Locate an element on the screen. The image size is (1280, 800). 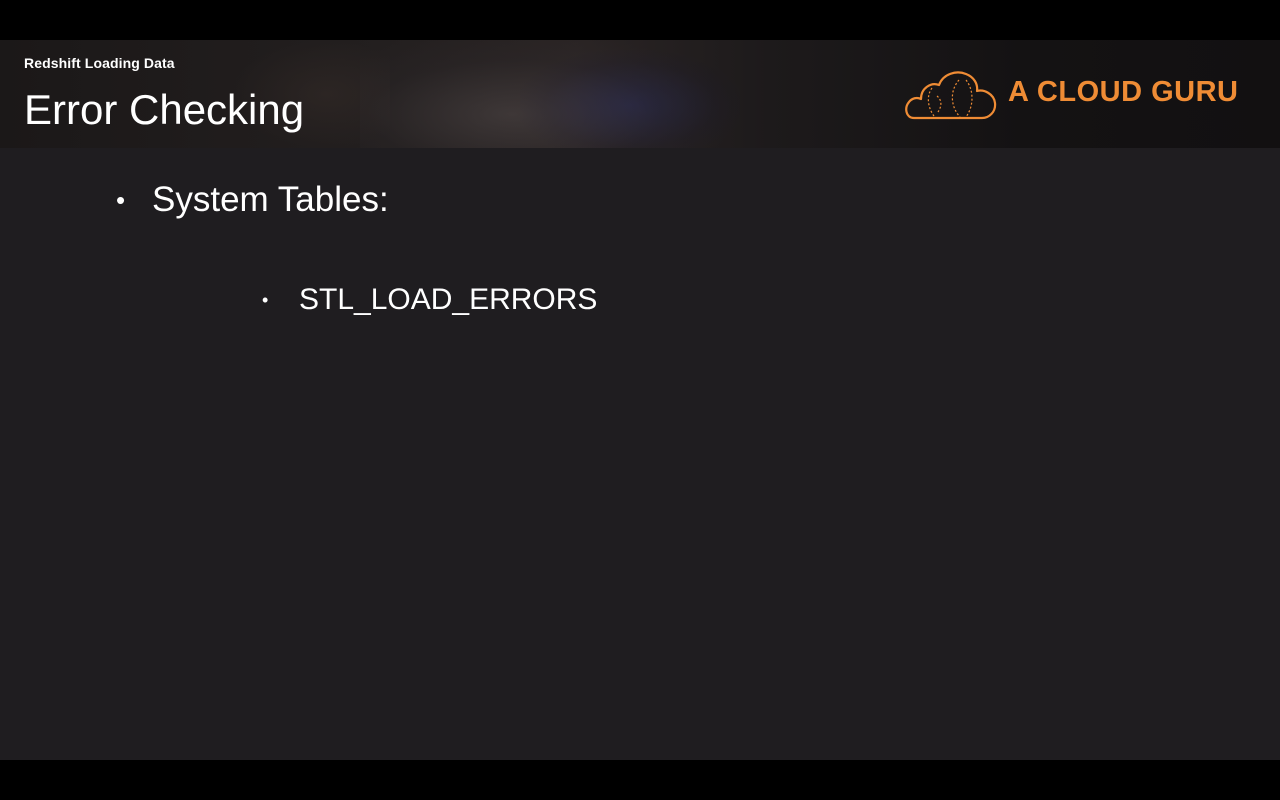
letterbox-bottom is located at coordinates (640, 780).